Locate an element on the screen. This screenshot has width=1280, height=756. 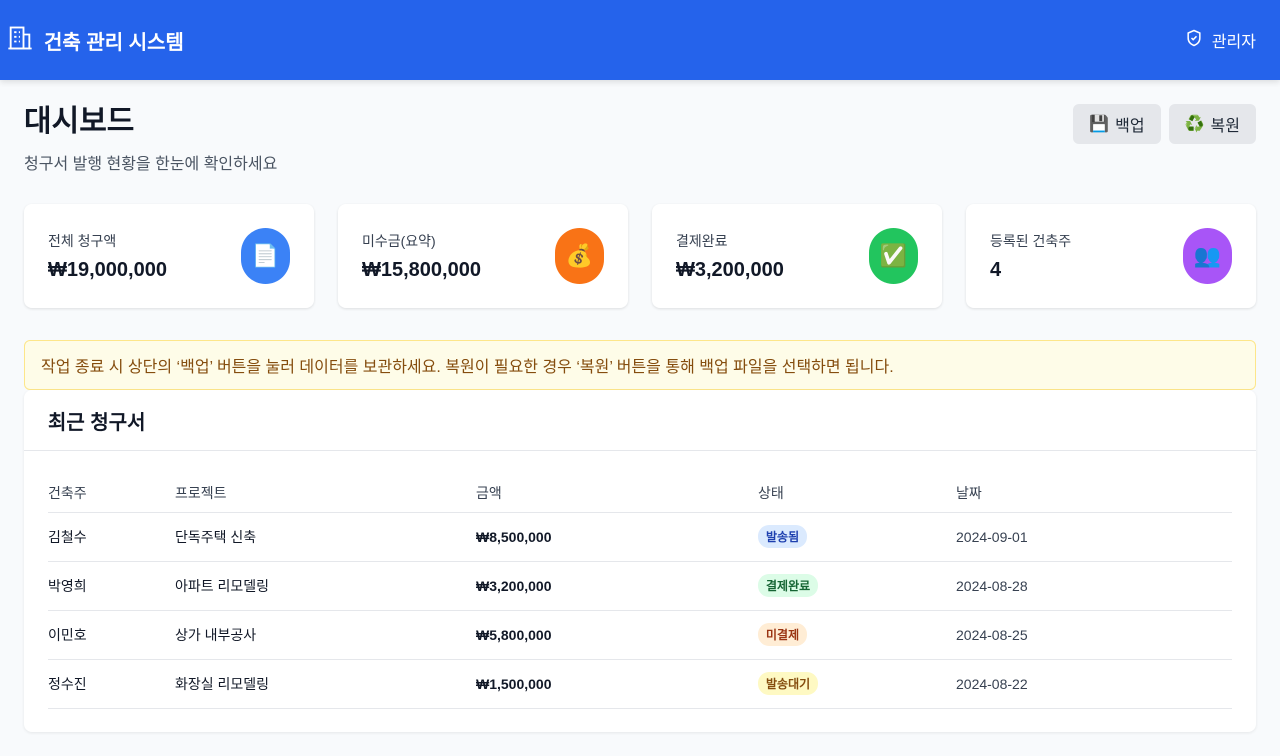
owner-cell: 김철수 is located at coordinates (111, 537).